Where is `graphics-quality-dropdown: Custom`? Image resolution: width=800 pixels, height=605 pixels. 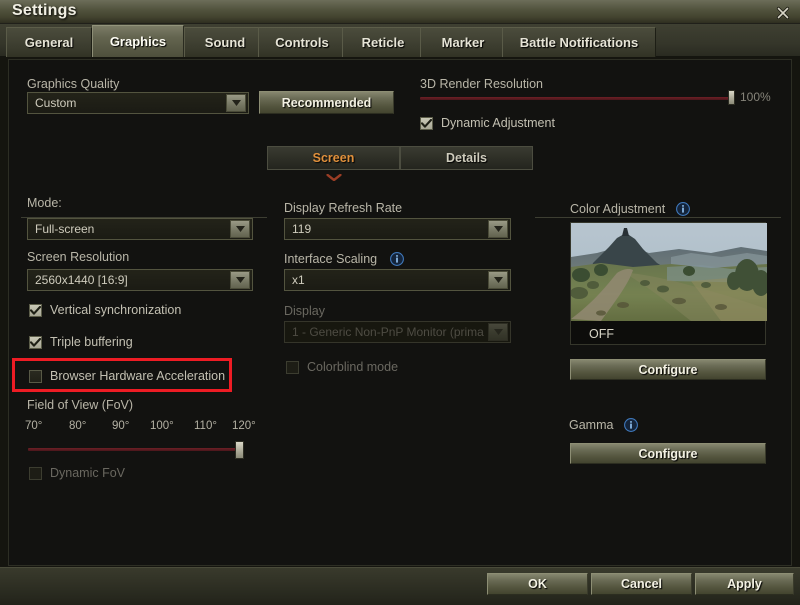
graphics-quality-dropdown: Custom is located at coordinates (138, 103).